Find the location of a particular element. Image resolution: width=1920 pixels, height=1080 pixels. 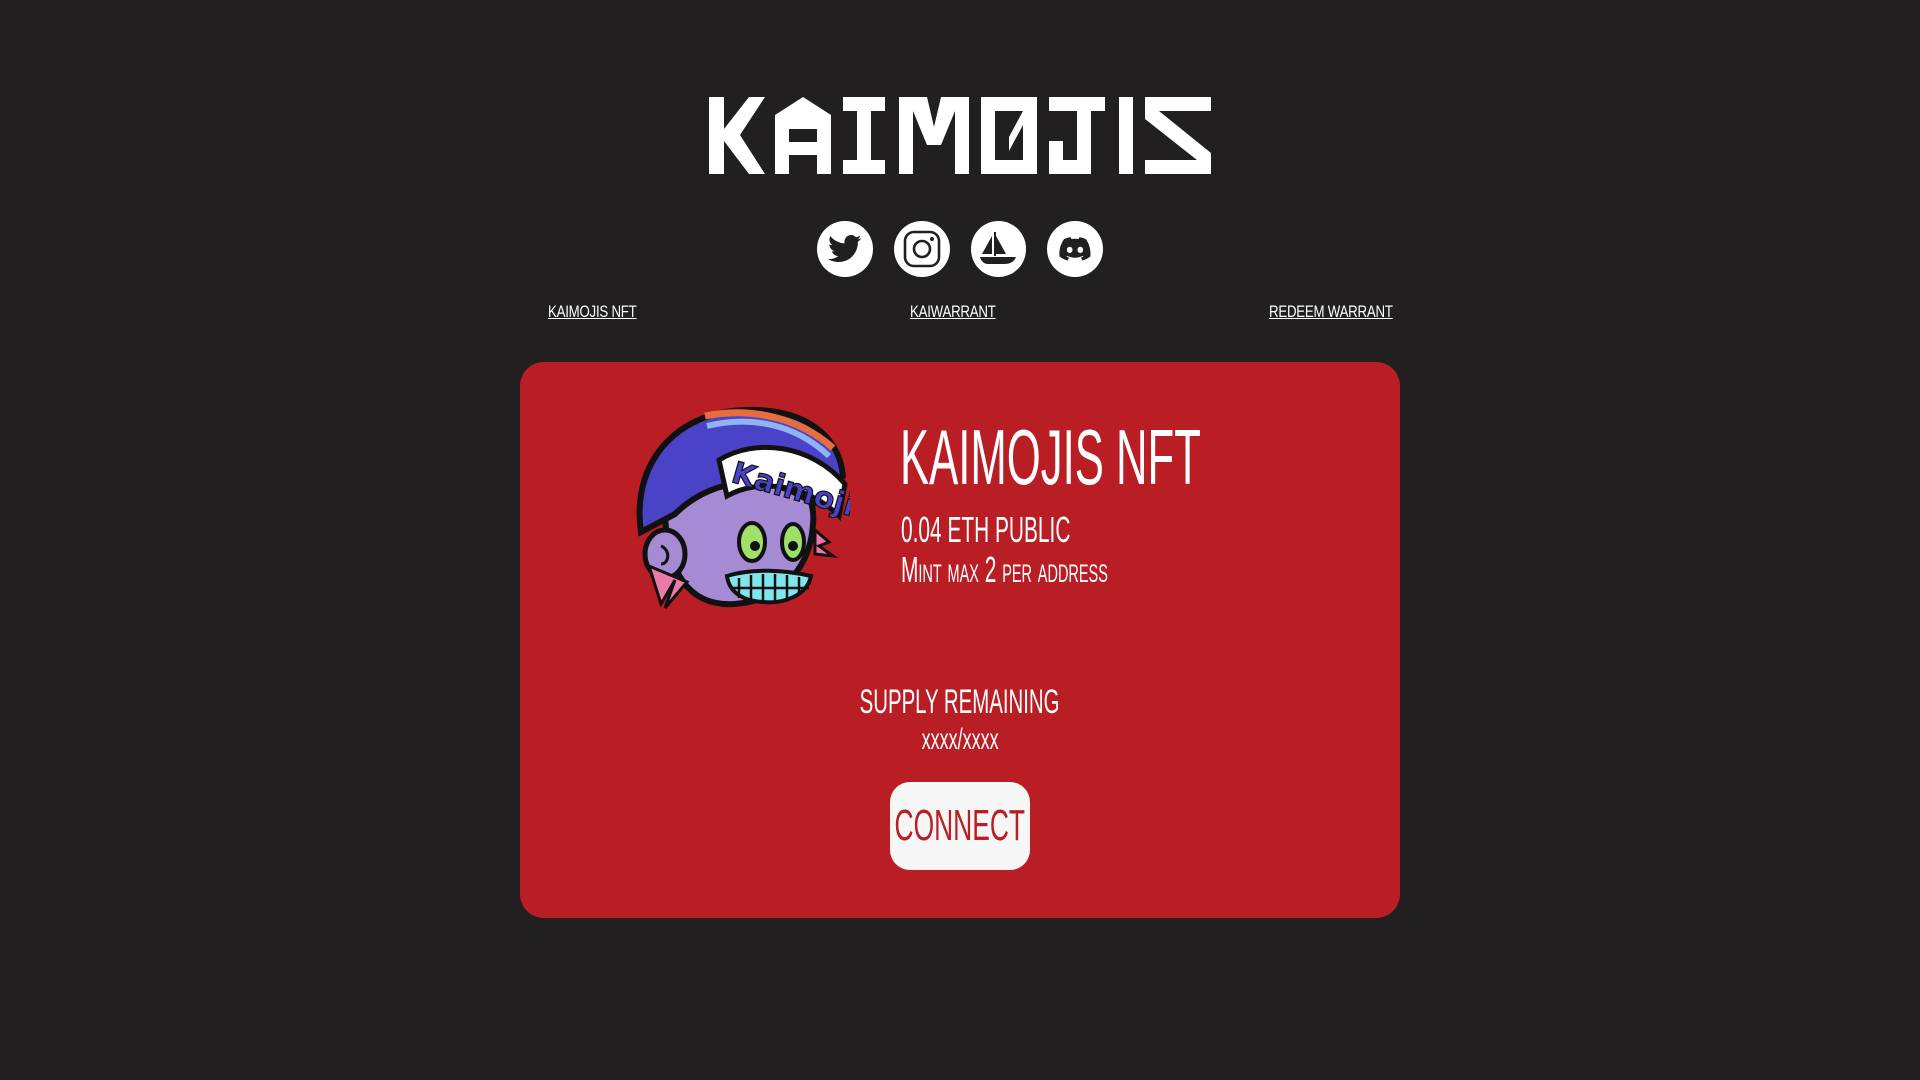

supply-label-text: SUPPLY REMAINING is located at coordinates (960, 702).